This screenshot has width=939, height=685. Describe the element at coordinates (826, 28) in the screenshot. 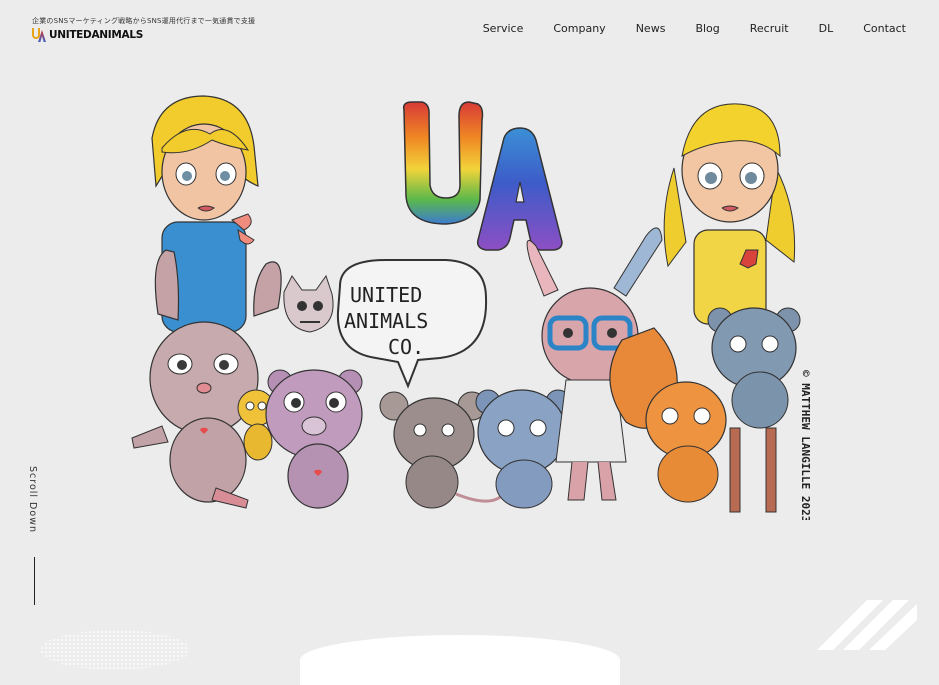

I see `nav-dl: DL` at that location.